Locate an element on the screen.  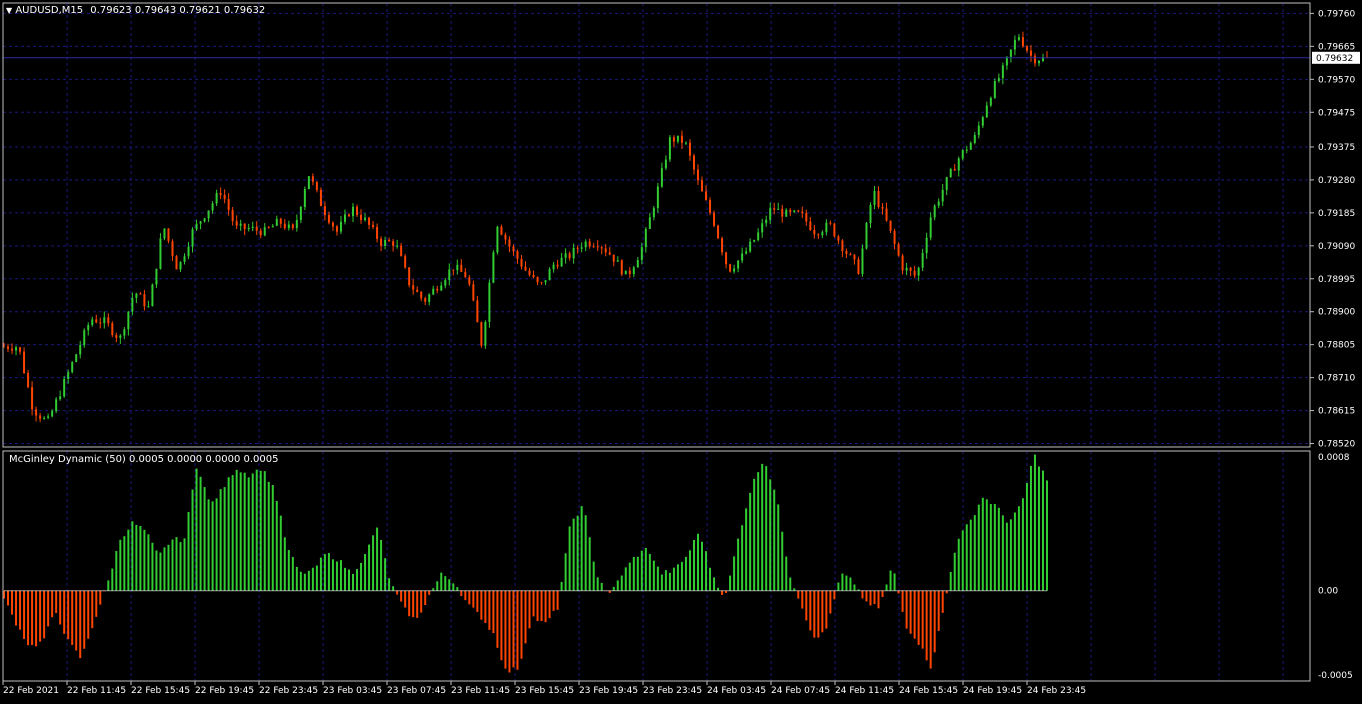
indicator-tick-label: 0.0008 is located at coordinates (1334, 458).